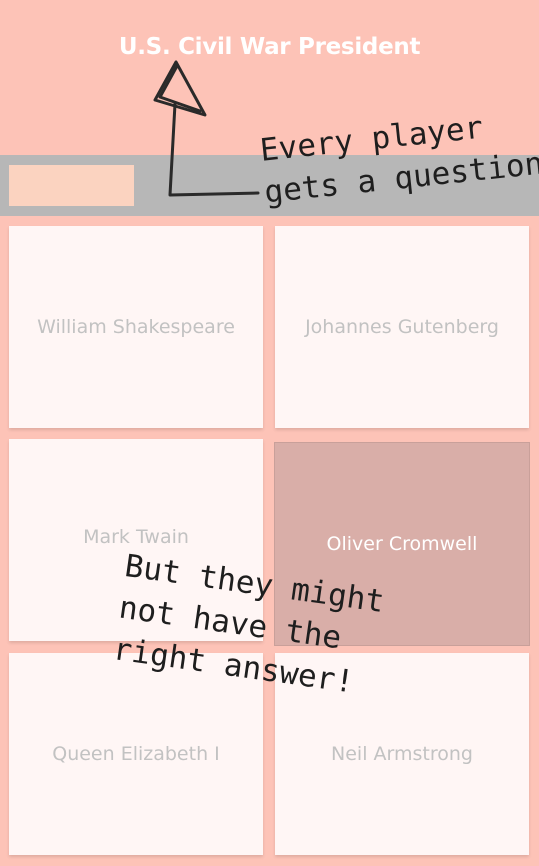 The image size is (539, 866). Describe the element at coordinates (269, 47) in the screenshot. I see `question-title: U.S. Civil War President` at that location.